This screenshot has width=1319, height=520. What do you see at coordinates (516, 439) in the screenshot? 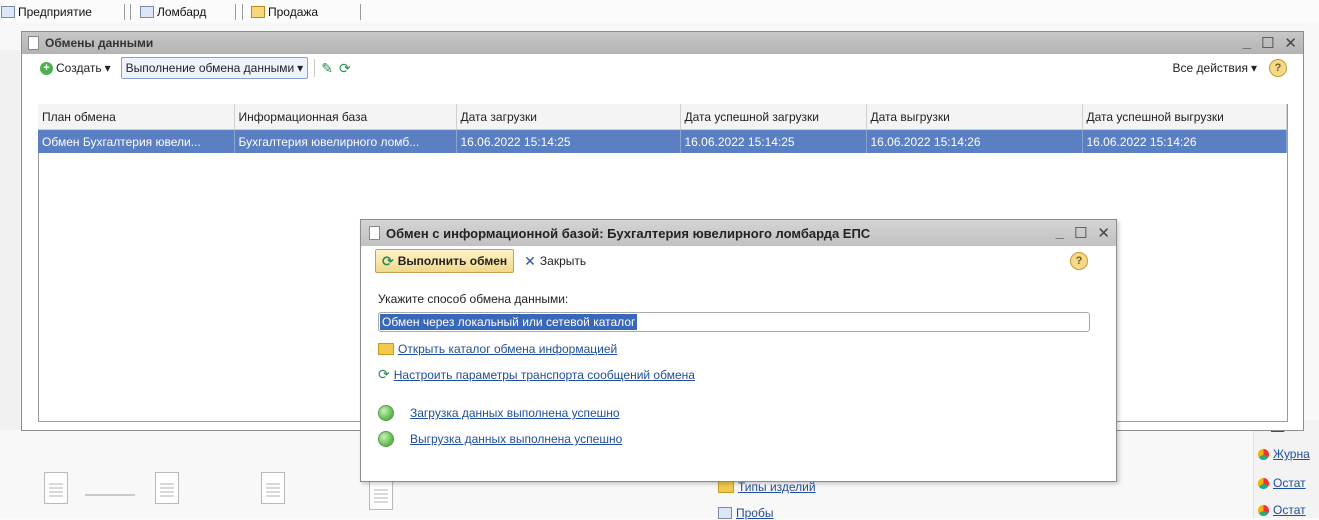
I see `unload-status-link: Выгрузка данных выполнена успешно` at bounding box center [516, 439].